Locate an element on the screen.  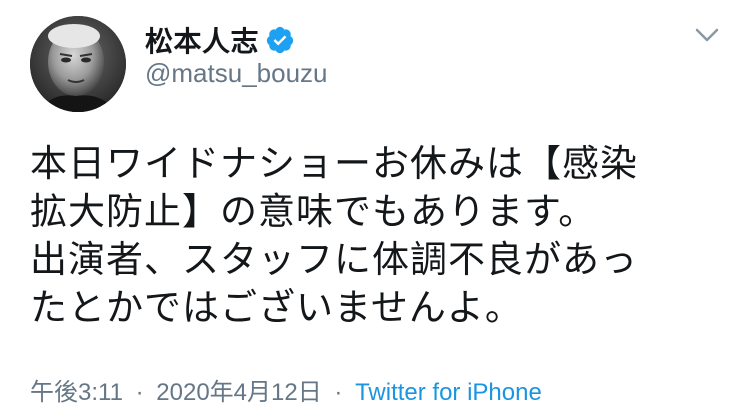
avatar-image is located at coordinates (78, 64).